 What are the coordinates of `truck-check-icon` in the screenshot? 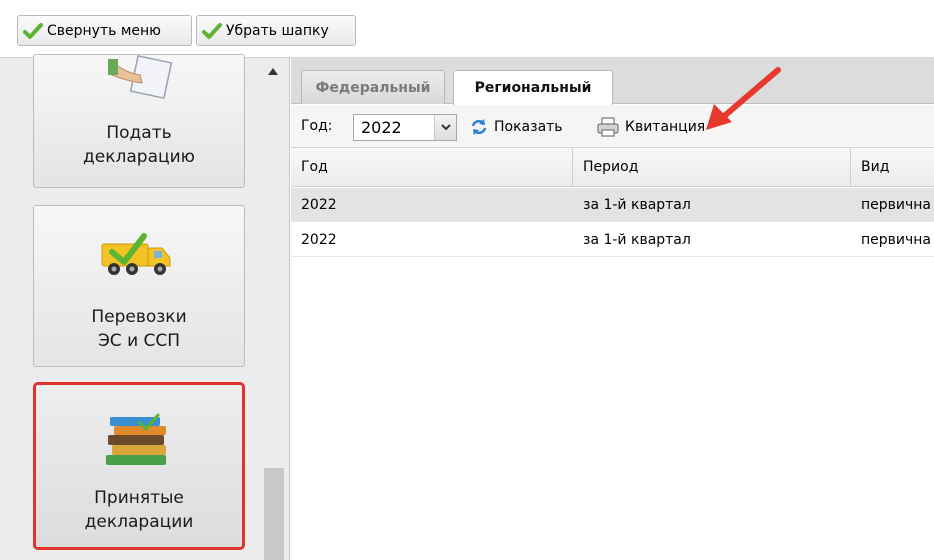 It's located at (136, 254).